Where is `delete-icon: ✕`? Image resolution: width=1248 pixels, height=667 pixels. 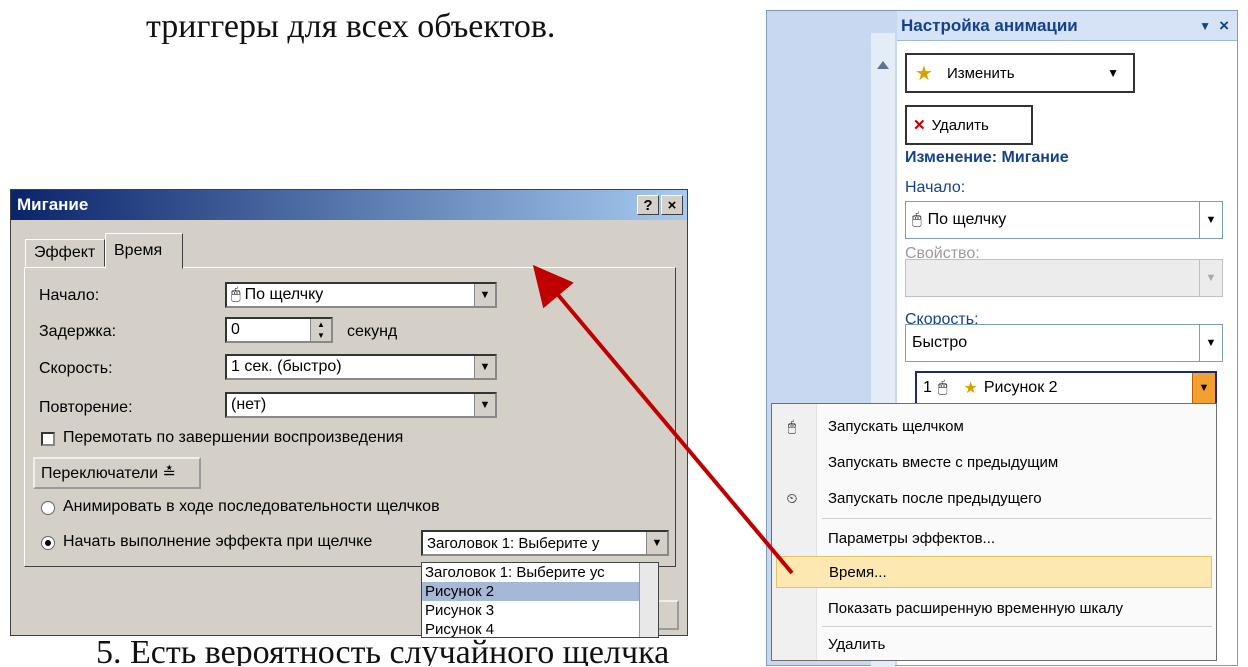
delete-icon: ✕ is located at coordinates (919, 125).